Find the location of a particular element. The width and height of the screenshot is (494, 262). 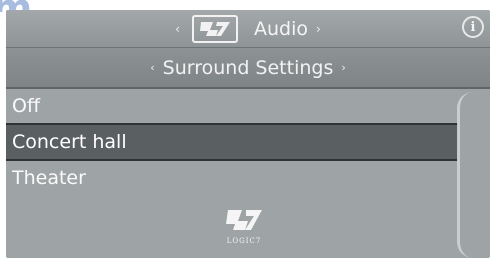

brand-text: LOGIC7 is located at coordinates (244, 241).